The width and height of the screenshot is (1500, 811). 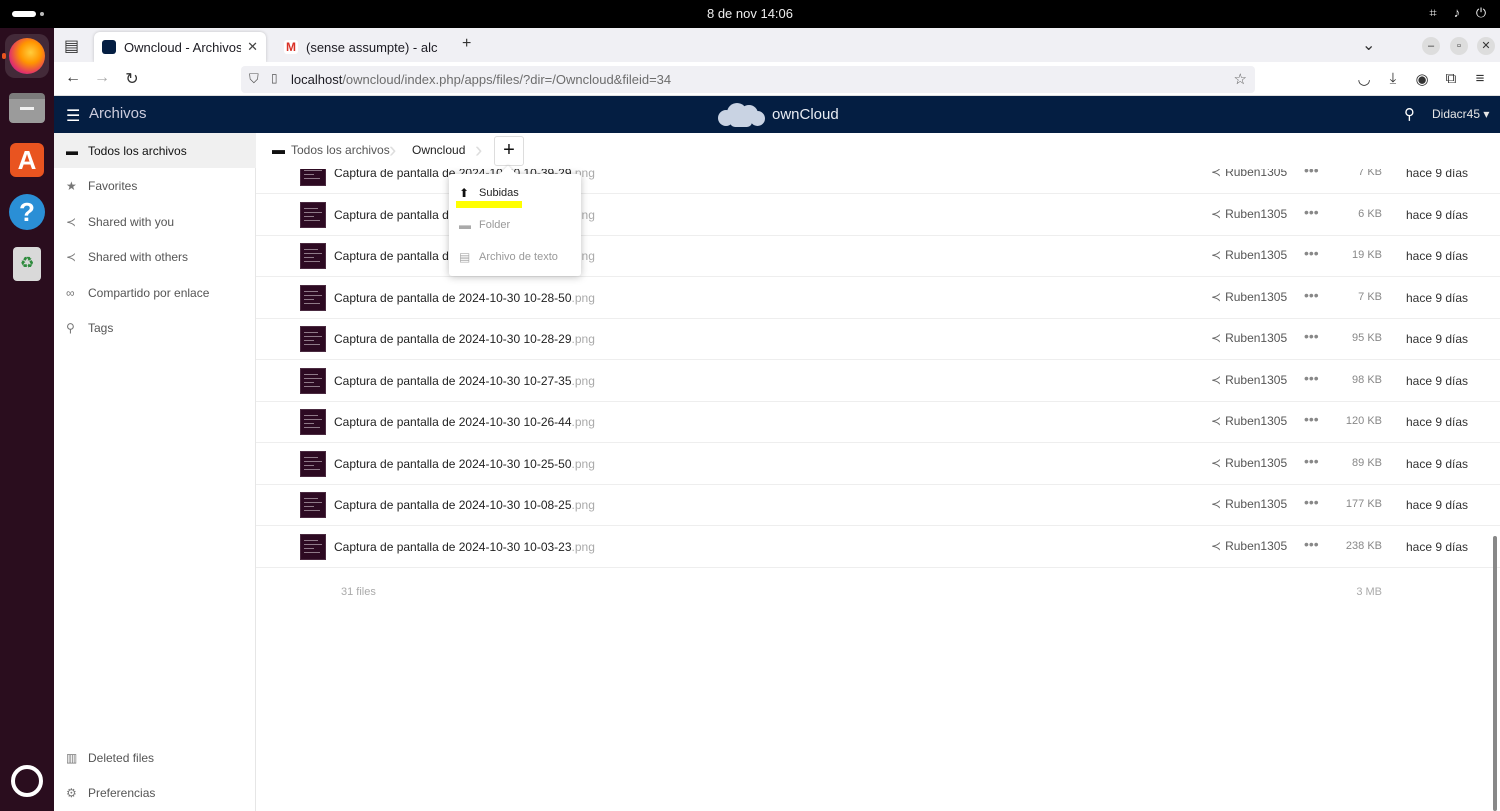 I want to click on bookmark-star-icon: ☆, so click(x=1240, y=79).